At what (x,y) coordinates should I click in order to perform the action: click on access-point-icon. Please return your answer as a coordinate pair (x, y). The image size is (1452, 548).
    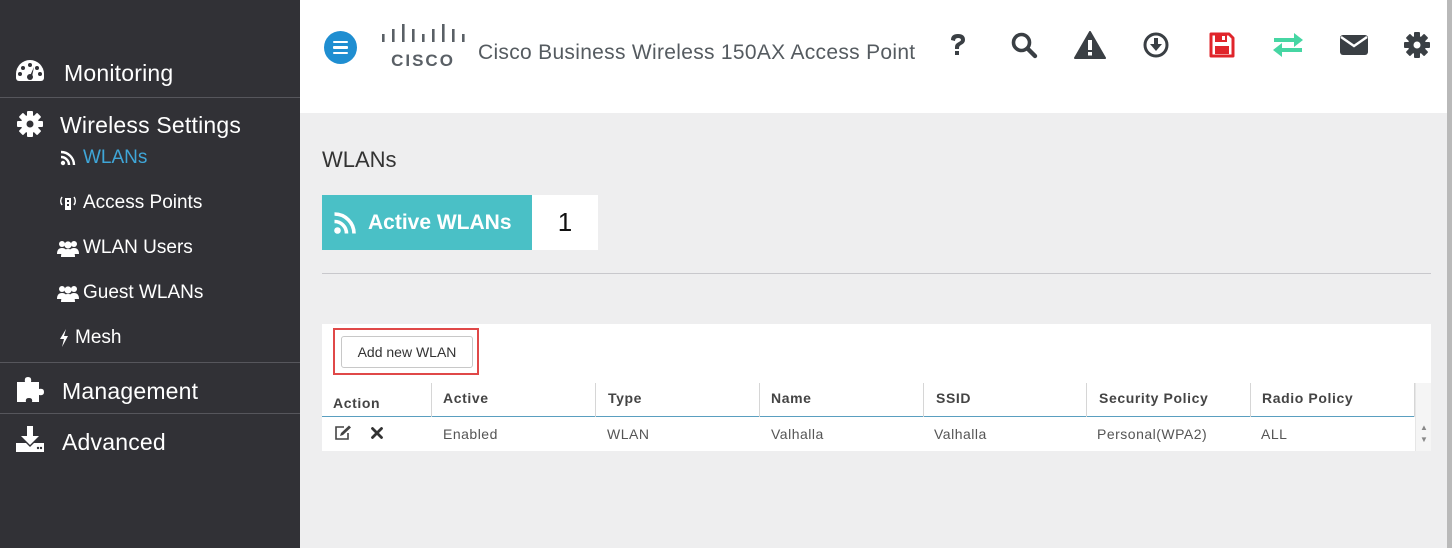
    Looking at the image, I should click on (68, 203).